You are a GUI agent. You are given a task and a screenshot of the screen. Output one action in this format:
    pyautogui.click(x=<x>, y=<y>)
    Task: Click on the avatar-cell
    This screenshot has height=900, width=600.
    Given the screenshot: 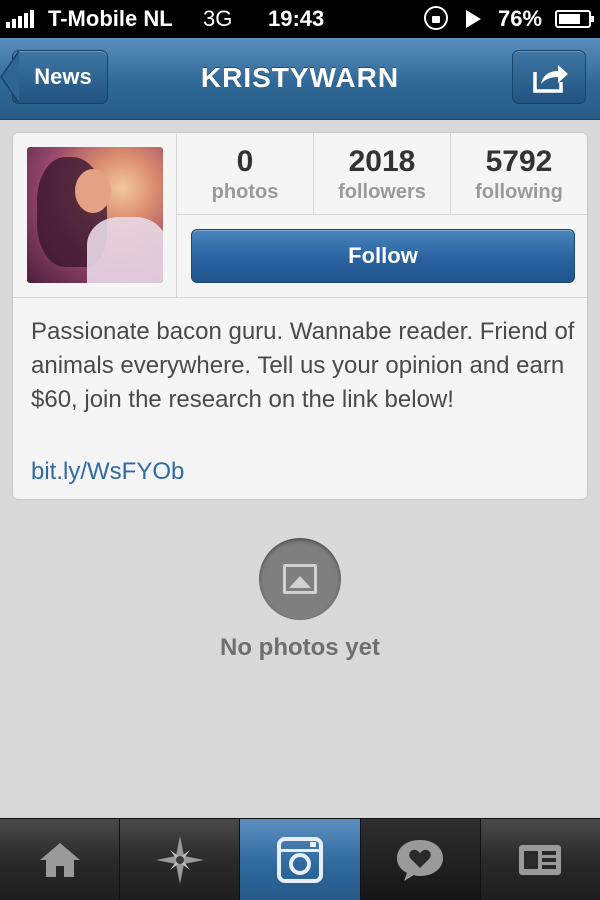 What is the action you would take?
    pyautogui.click(x=95, y=215)
    